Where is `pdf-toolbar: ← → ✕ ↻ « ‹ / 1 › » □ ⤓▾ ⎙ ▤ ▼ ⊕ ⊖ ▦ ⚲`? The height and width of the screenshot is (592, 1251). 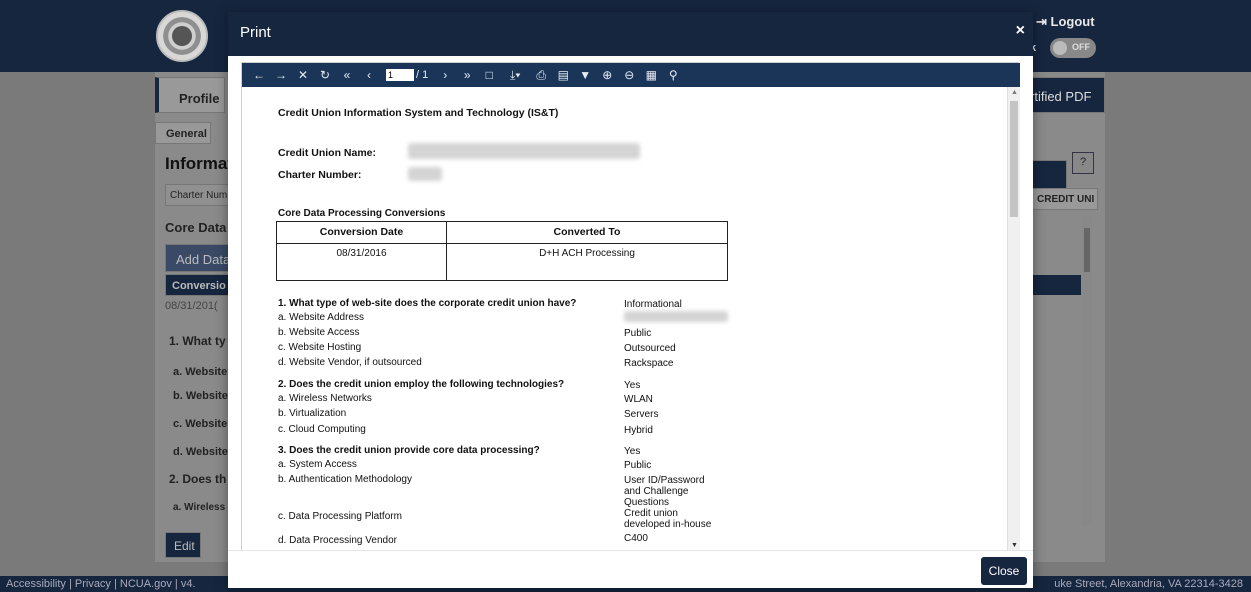
pdf-toolbar: ← → ✕ ↻ « ‹ / 1 › » □ ⤓▾ ⎙ ▤ ▼ ⊕ ⊖ ▦ ⚲ is located at coordinates (631, 75).